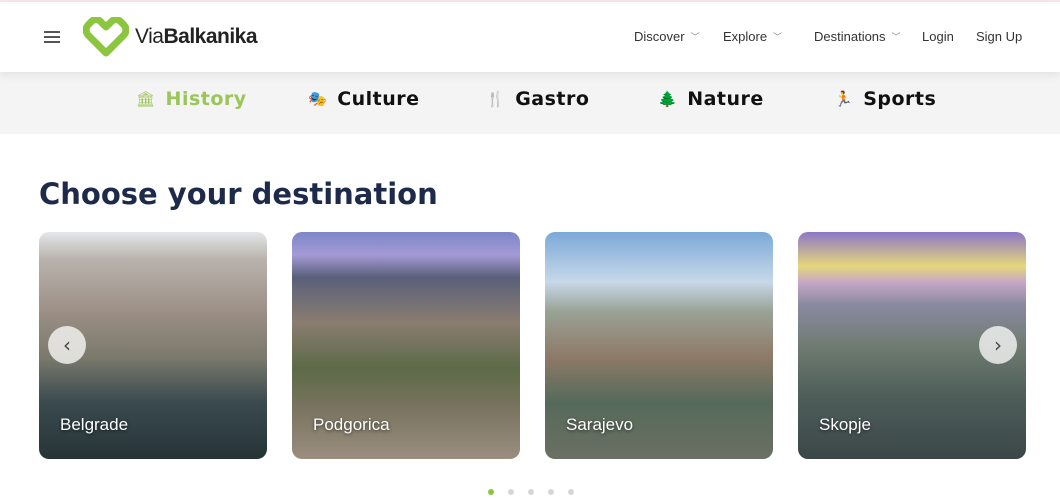 Image resolution: width=1060 pixels, height=500 pixels. What do you see at coordinates (845, 424) in the screenshot?
I see `destination-label: Skopje` at bounding box center [845, 424].